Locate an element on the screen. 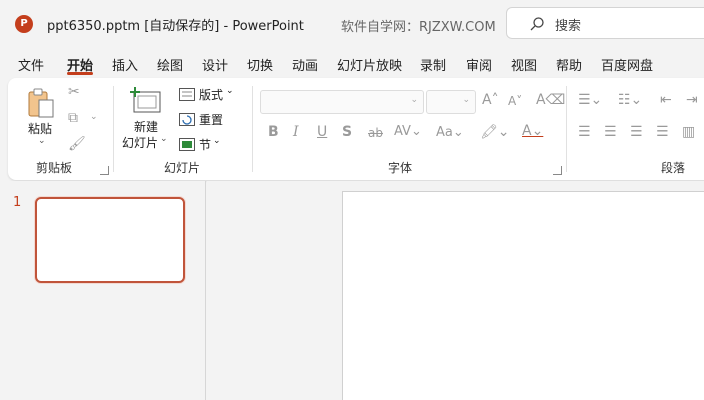 This screenshot has width=704, height=400. watermark-text: 软件自学网：RJZXW.COM is located at coordinates (418, 27).